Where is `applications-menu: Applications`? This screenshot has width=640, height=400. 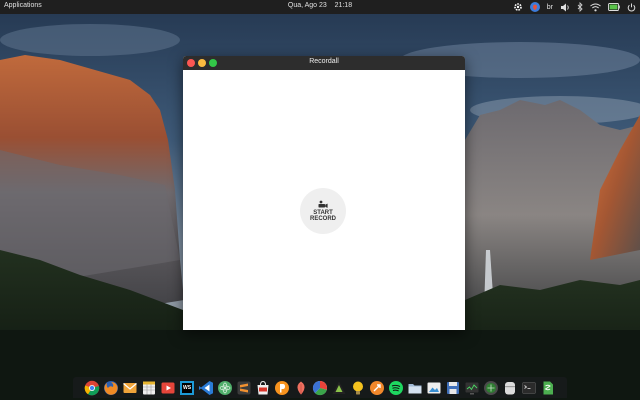 applications-menu: Applications is located at coordinates (23, 5).